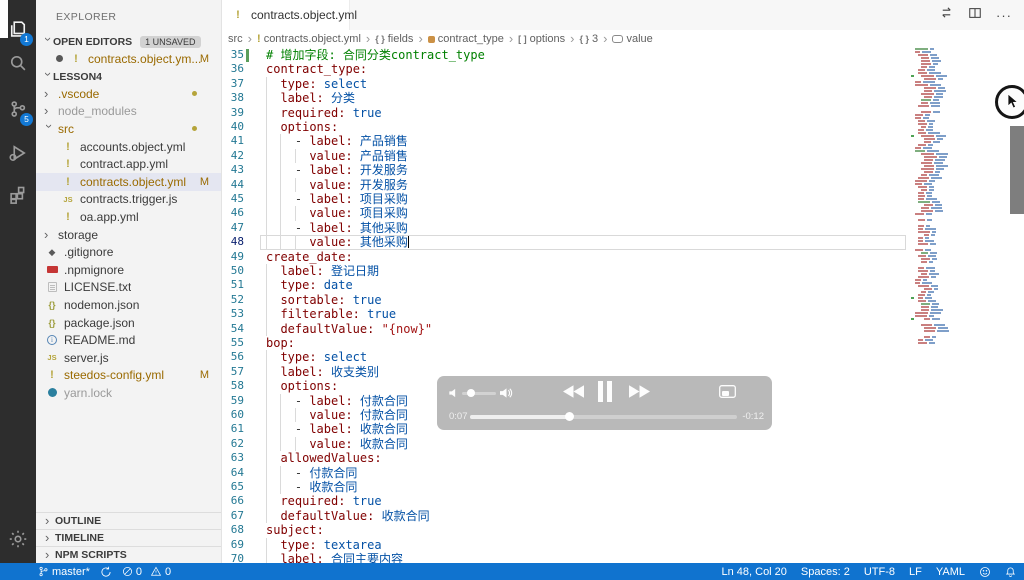  What do you see at coordinates (623, 501) in the screenshot?
I see `code-line-66: 66 required: true` at bounding box center [623, 501].